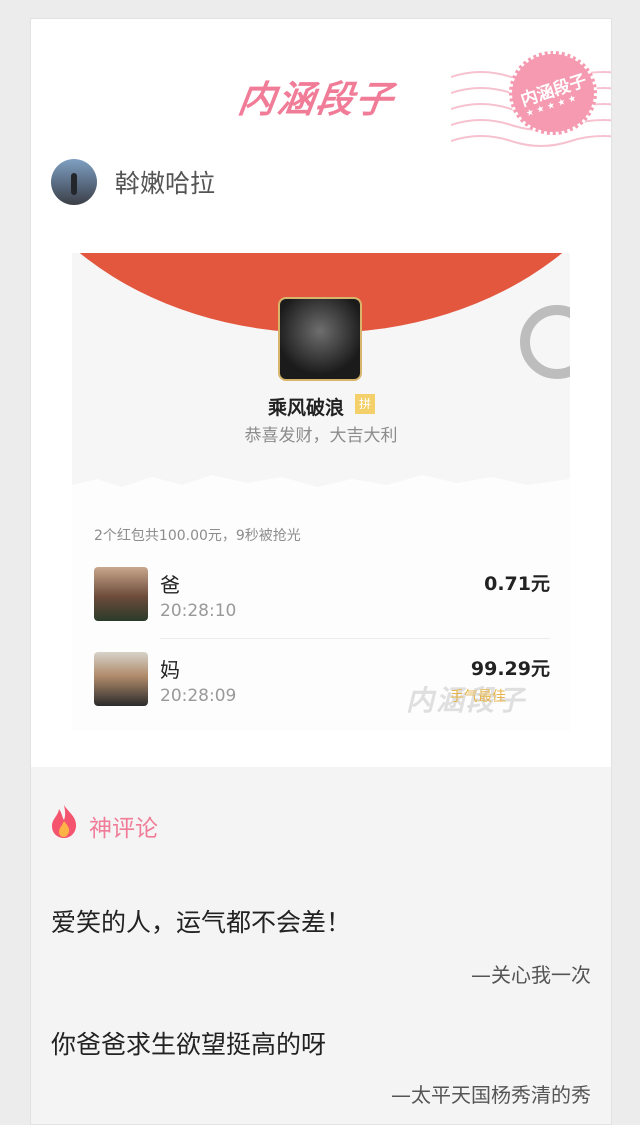  What do you see at coordinates (321, 436) in the screenshot?
I see `blessing-text: 恭喜发财，大吉大利` at bounding box center [321, 436].